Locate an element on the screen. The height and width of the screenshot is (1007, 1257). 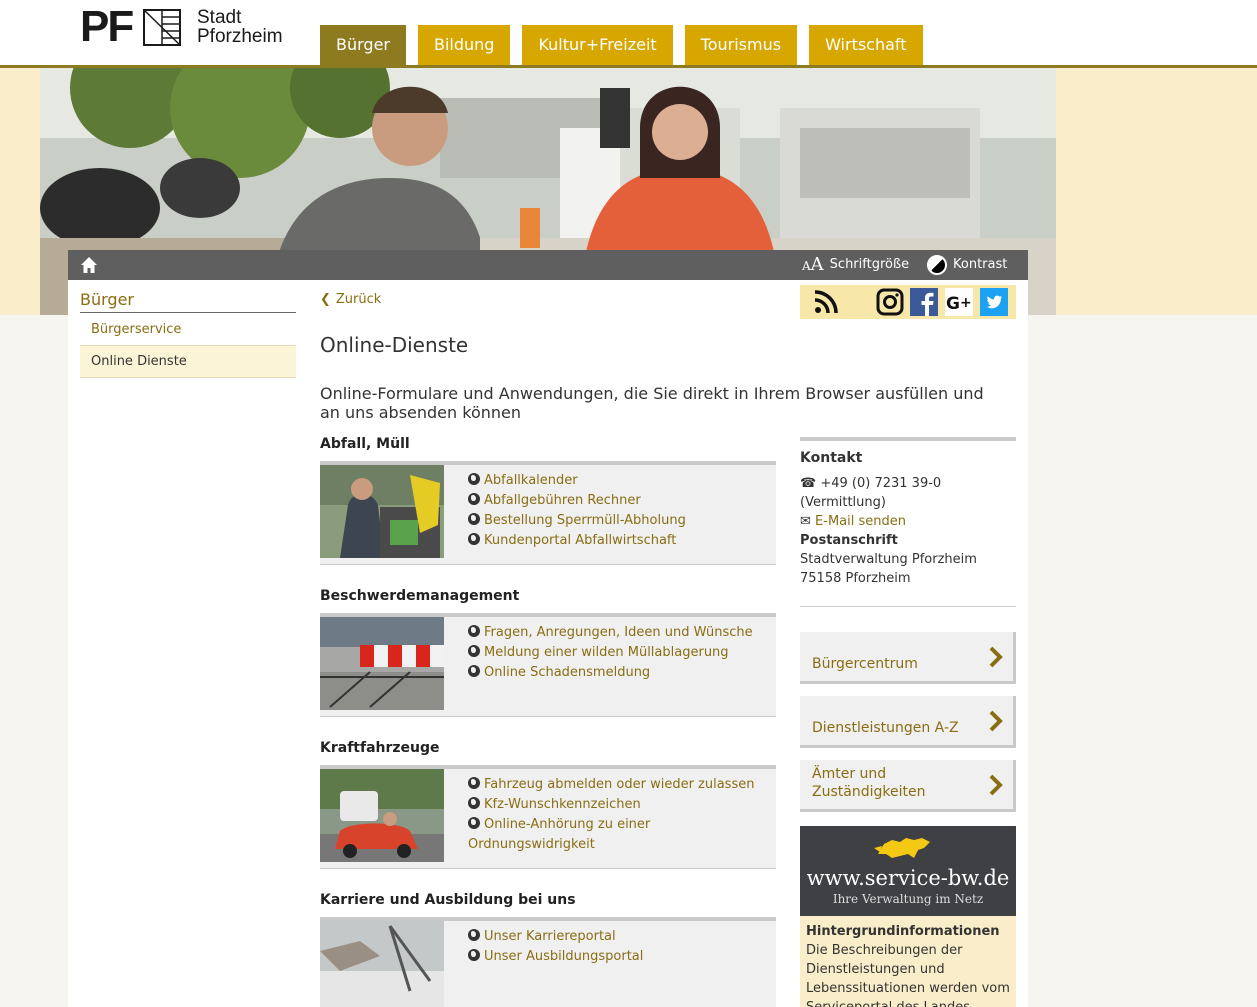
contact-phone-note: (Vermittlung) is located at coordinates (843, 502).